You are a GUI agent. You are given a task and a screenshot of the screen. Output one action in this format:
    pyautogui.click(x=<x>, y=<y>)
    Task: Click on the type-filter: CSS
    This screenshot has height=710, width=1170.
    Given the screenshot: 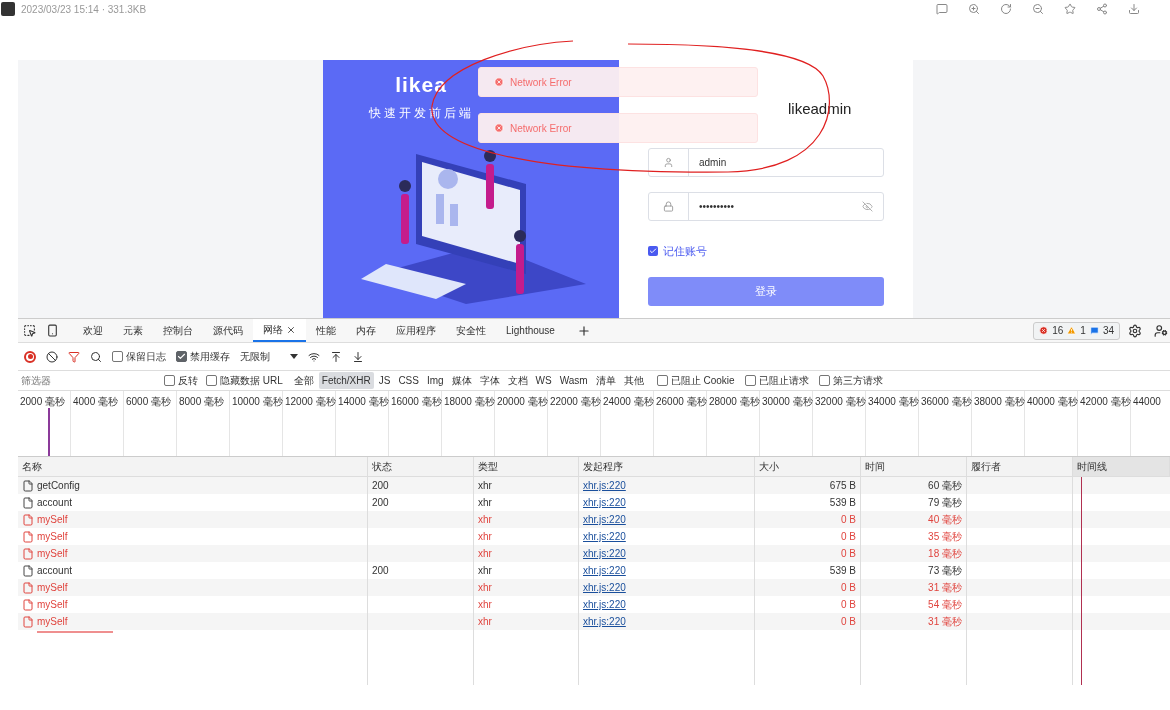 What is the action you would take?
    pyautogui.click(x=408, y=380)
    